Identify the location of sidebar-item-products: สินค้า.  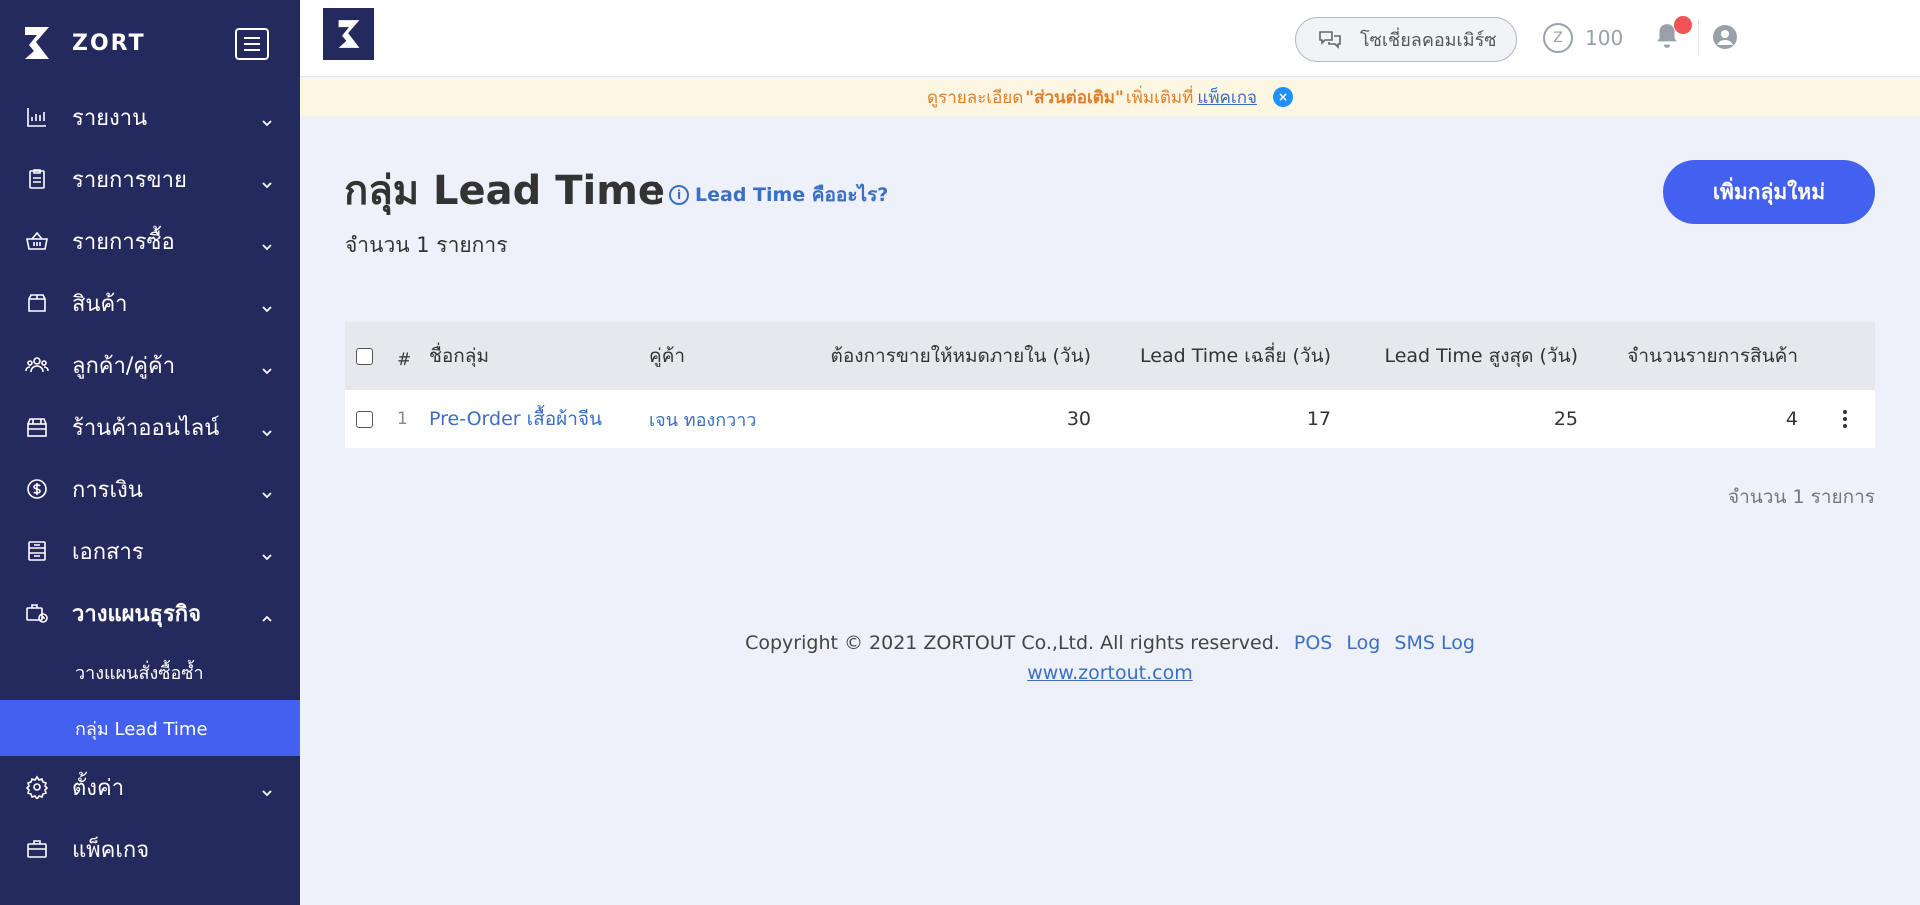
(150, 303).